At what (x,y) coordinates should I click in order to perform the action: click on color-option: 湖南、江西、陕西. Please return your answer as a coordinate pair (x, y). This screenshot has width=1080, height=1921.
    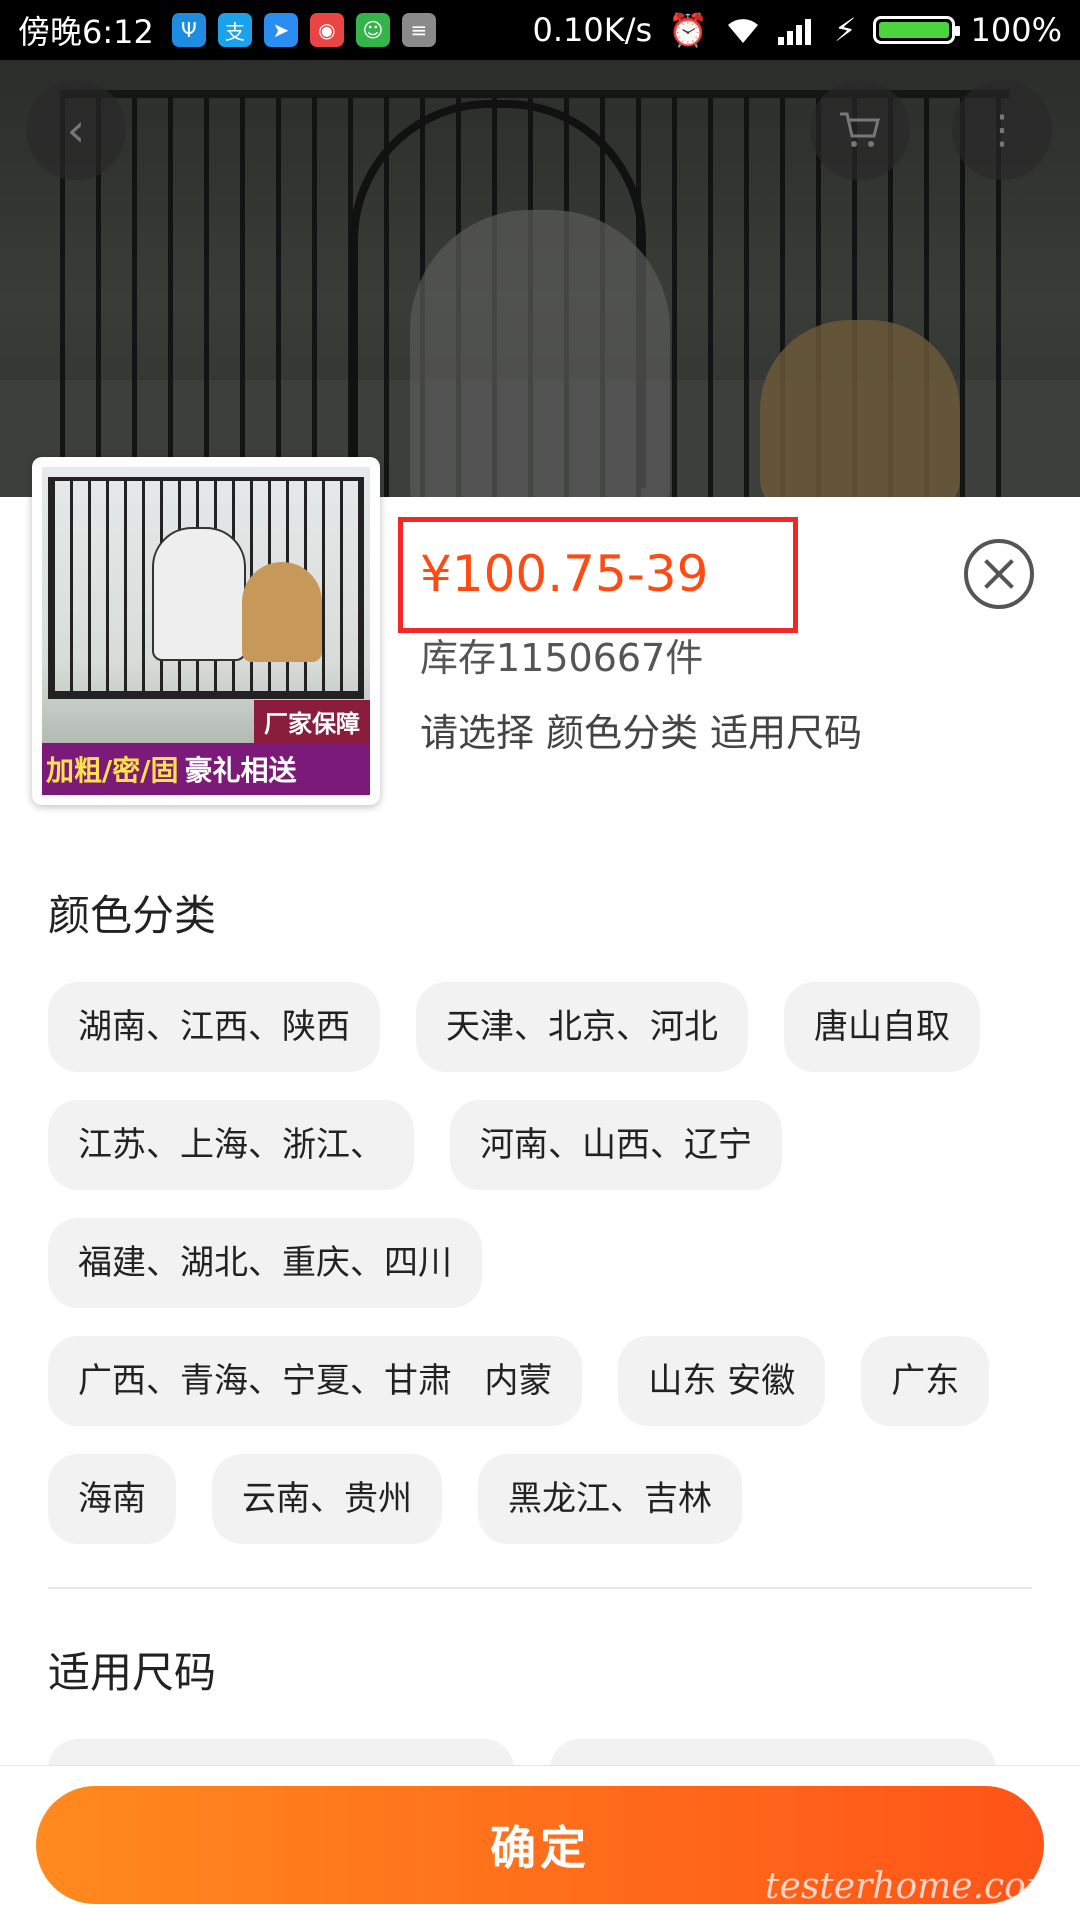
    Looking at the image, I should click on (214, 1027).